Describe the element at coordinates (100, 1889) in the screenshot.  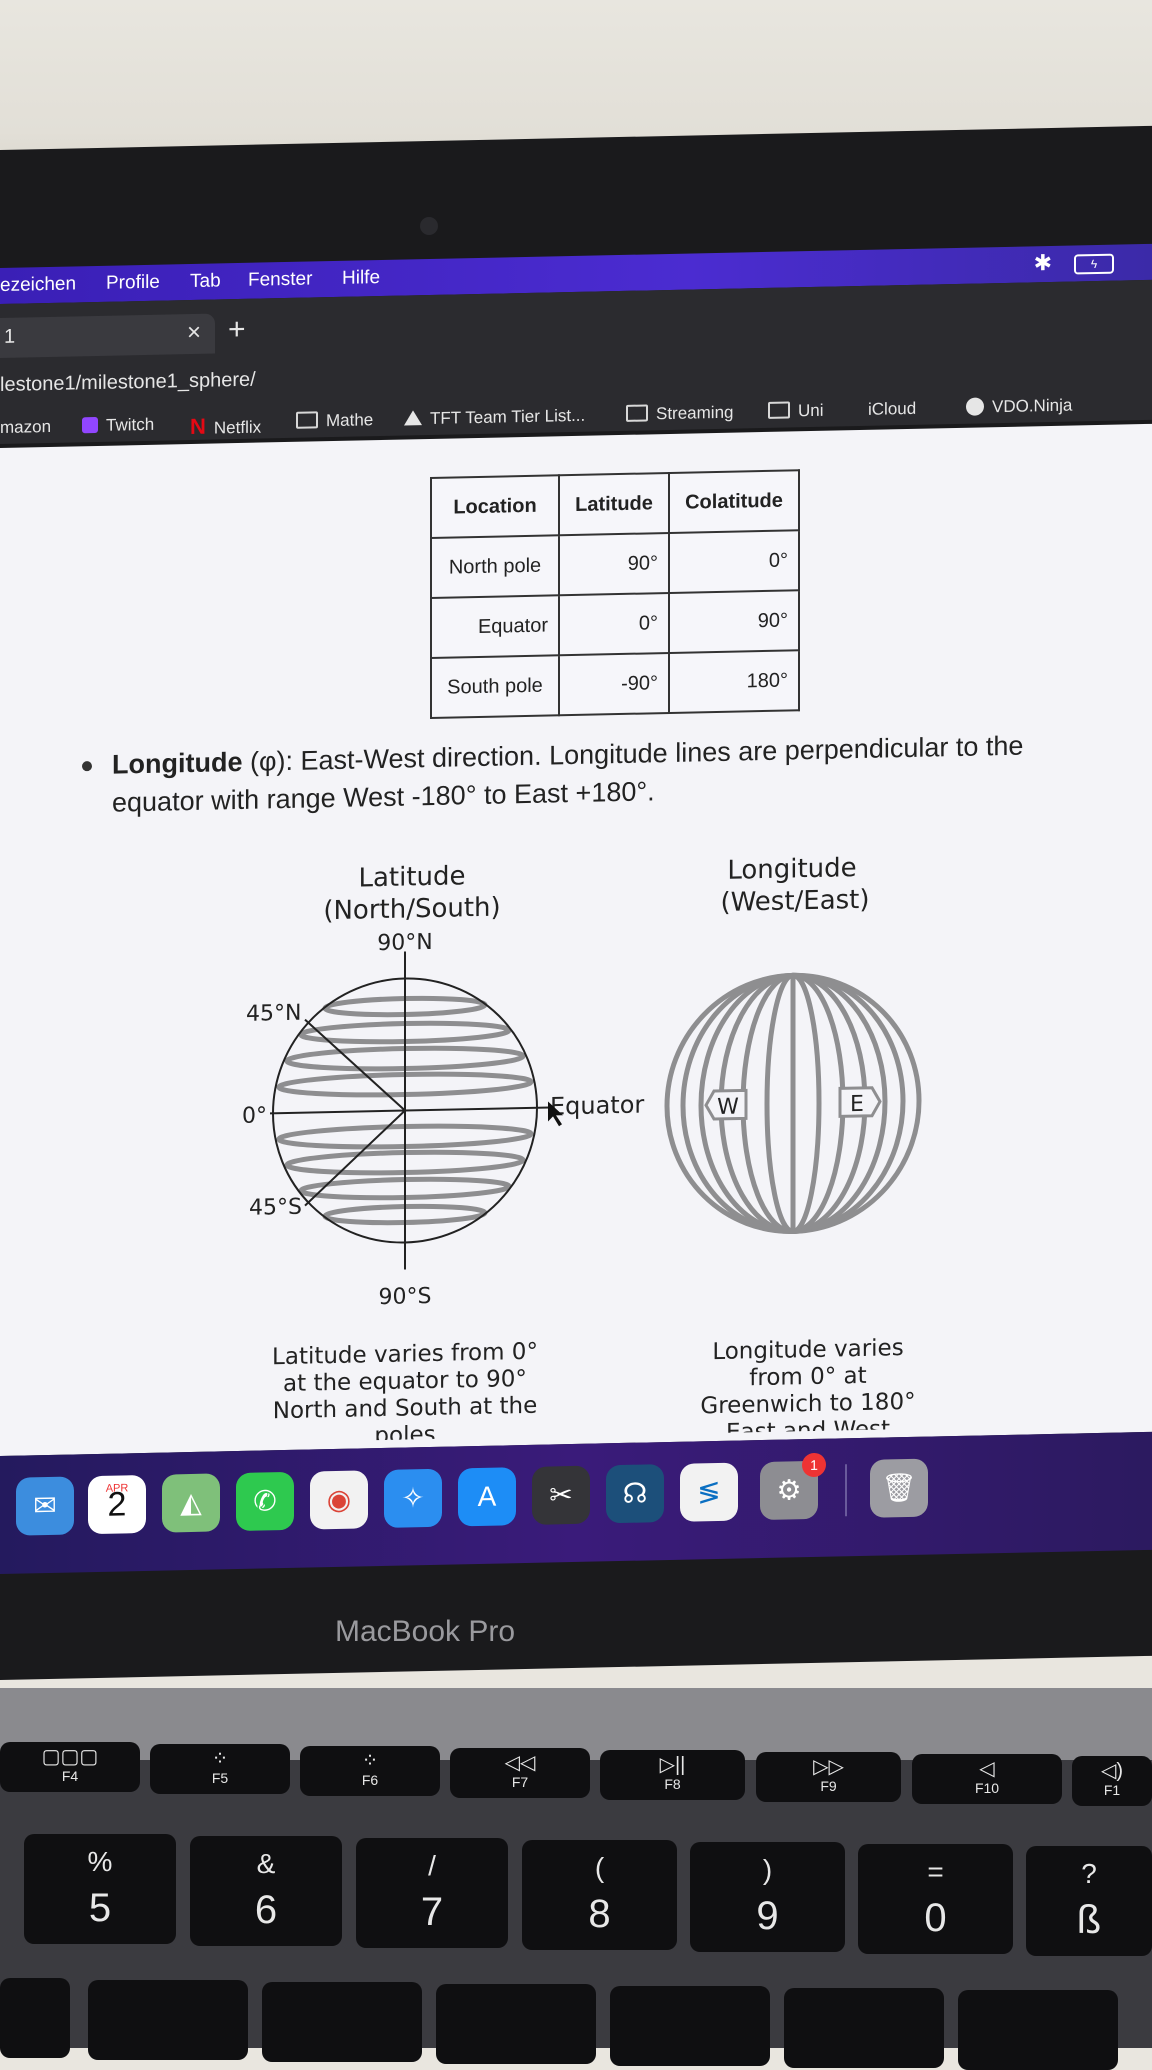
I see `key-5: % 5` at that location.